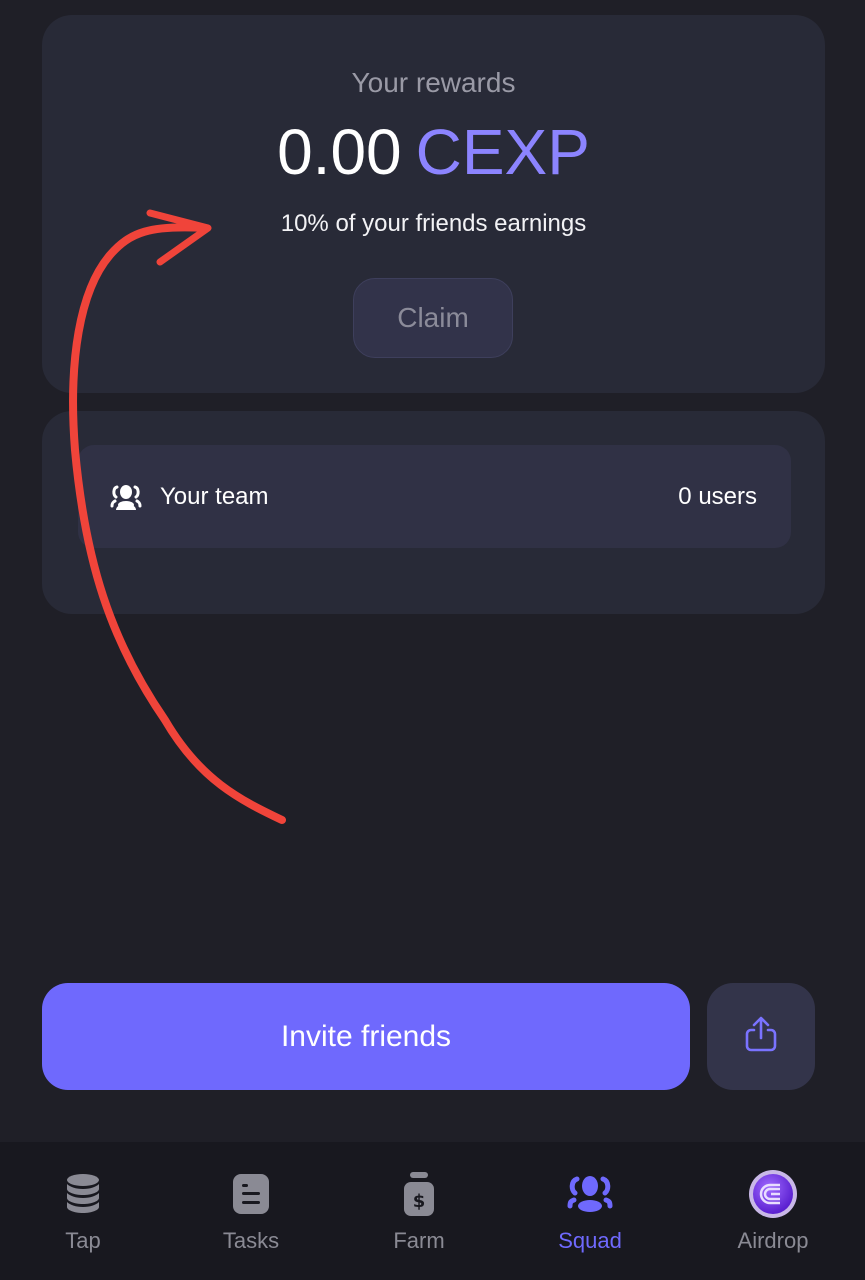 The width and height of the screenshot is (865, 1280). Describe the element at coordinates (251, 1240) in the screenshot. I see `nav-label-tasks: Tasks` at that location.